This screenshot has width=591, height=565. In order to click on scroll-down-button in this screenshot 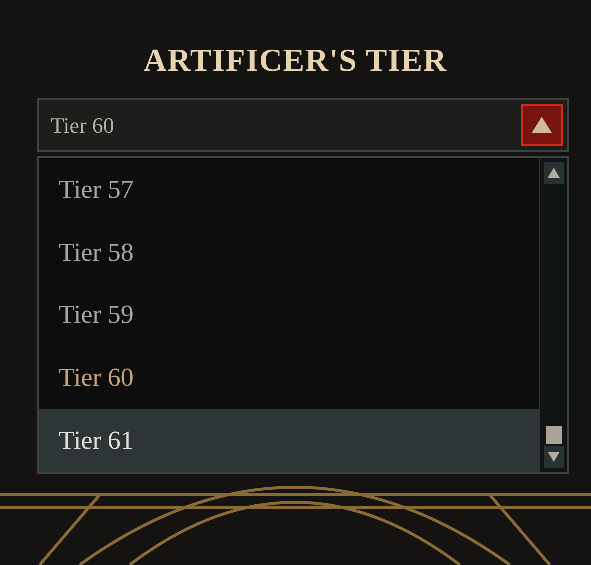, I will do `click(554, 457)`.